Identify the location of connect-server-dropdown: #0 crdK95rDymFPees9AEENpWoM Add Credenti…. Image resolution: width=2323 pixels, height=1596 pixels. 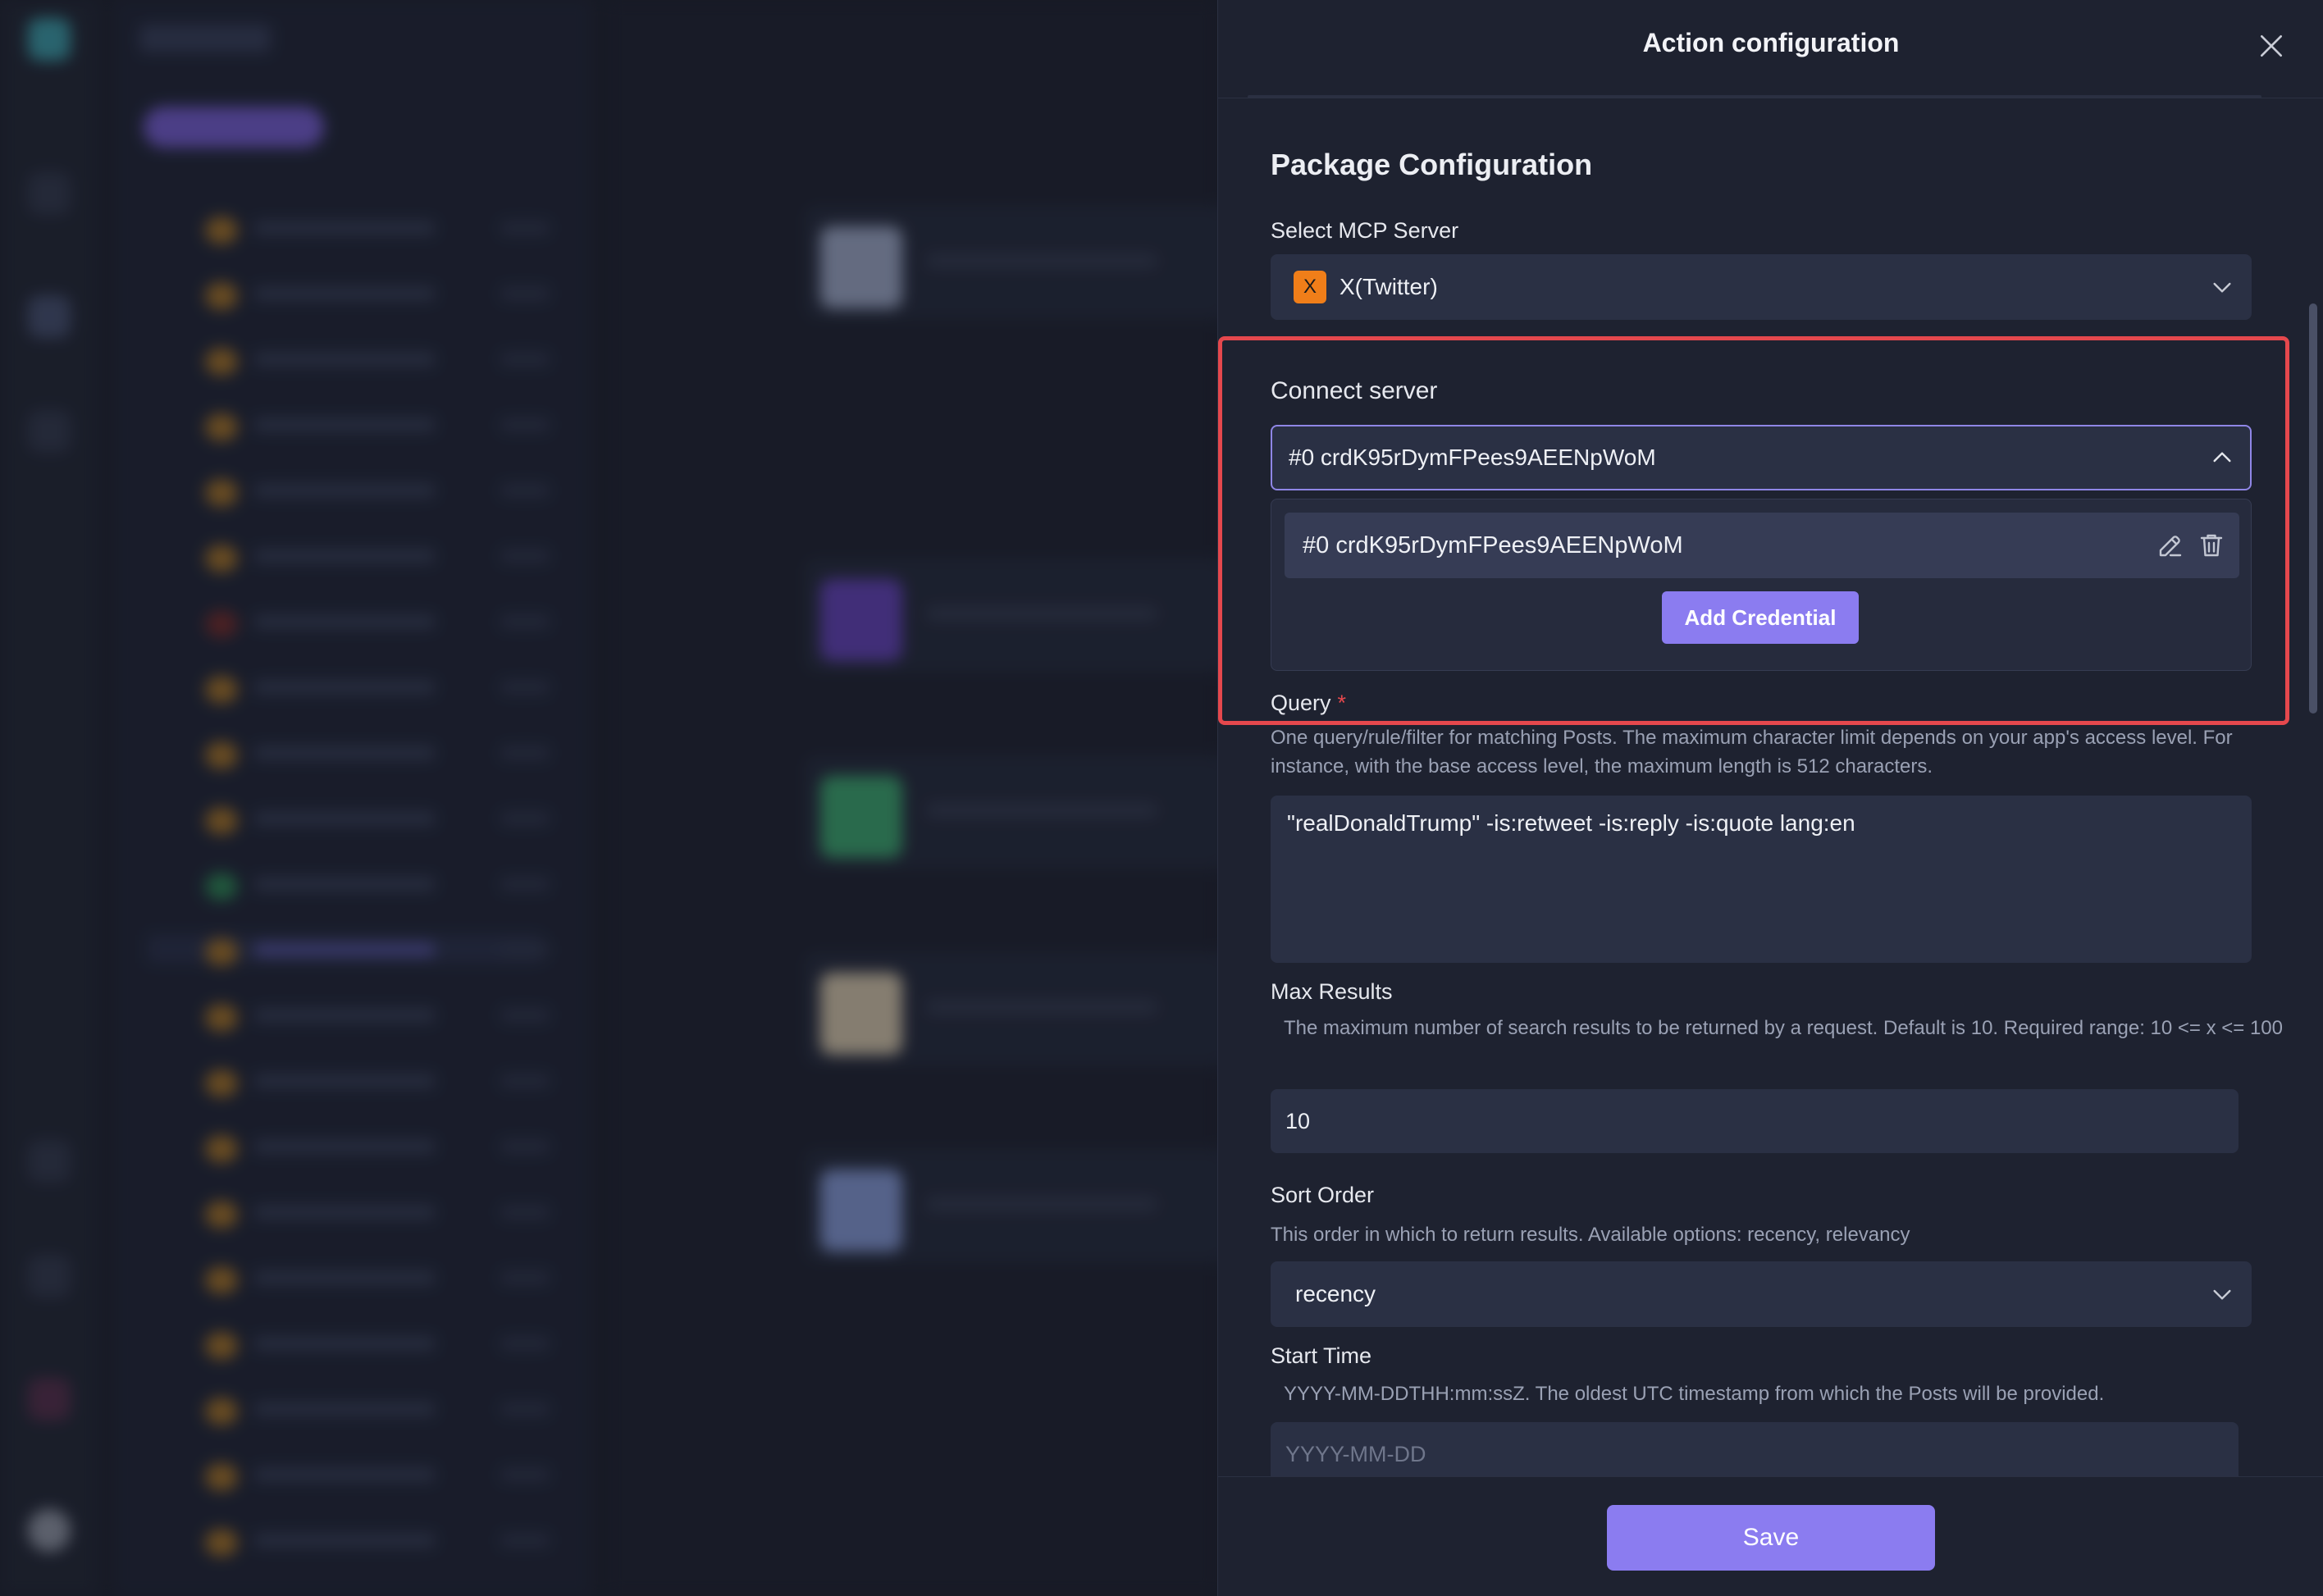
(1762, 585).